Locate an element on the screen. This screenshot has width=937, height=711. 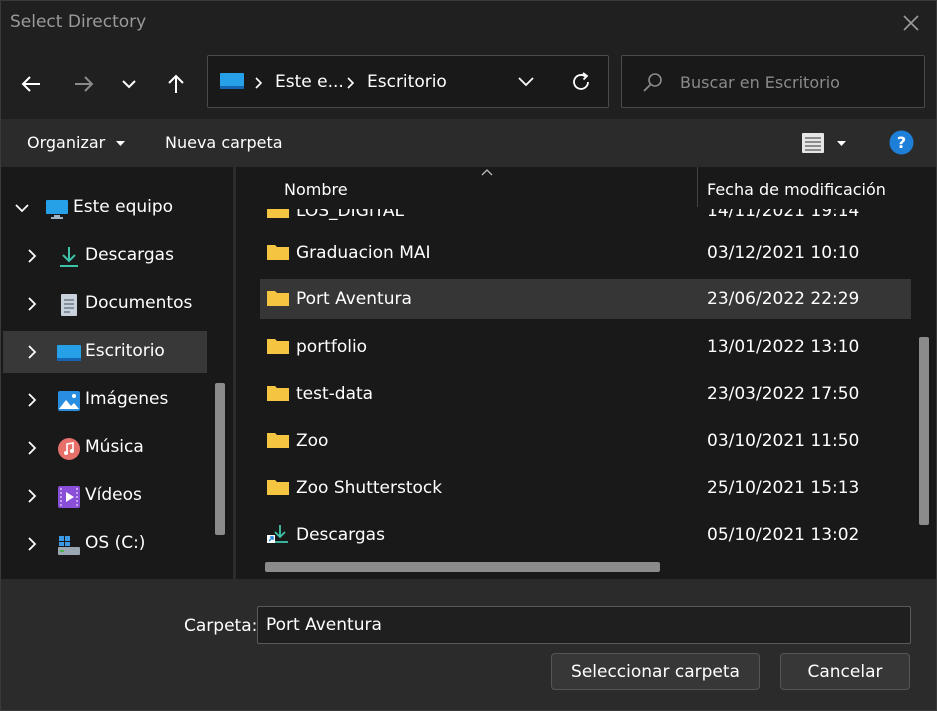
toolbar: Organizar Nueva carpeta ? is located at coordinates (468, 143).